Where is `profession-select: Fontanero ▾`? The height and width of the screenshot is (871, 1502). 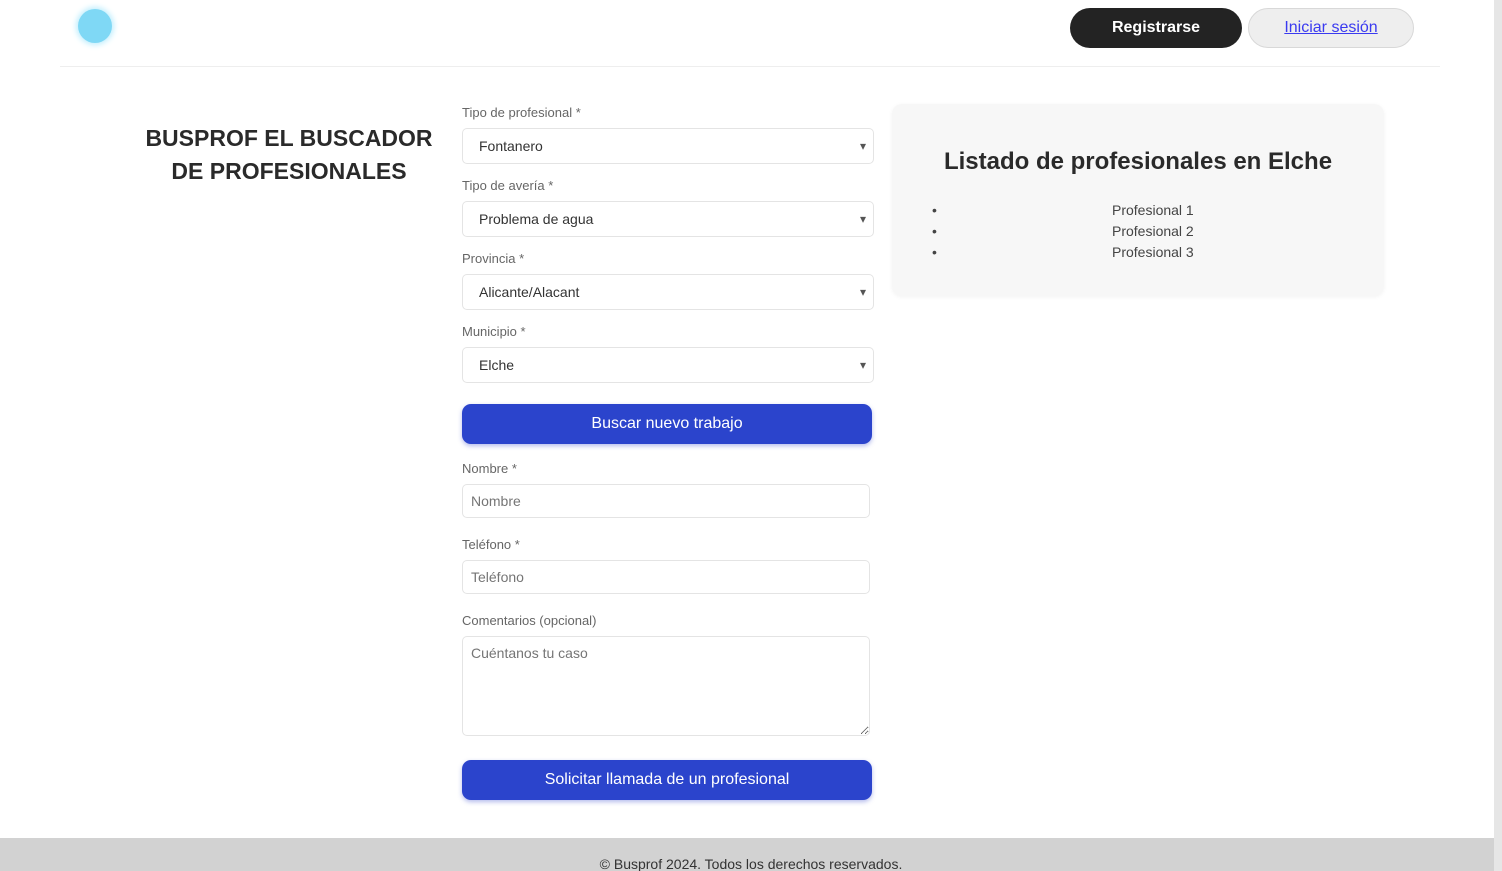 profession-select: Fontanero ▾ is located at coordinates (668, 146).